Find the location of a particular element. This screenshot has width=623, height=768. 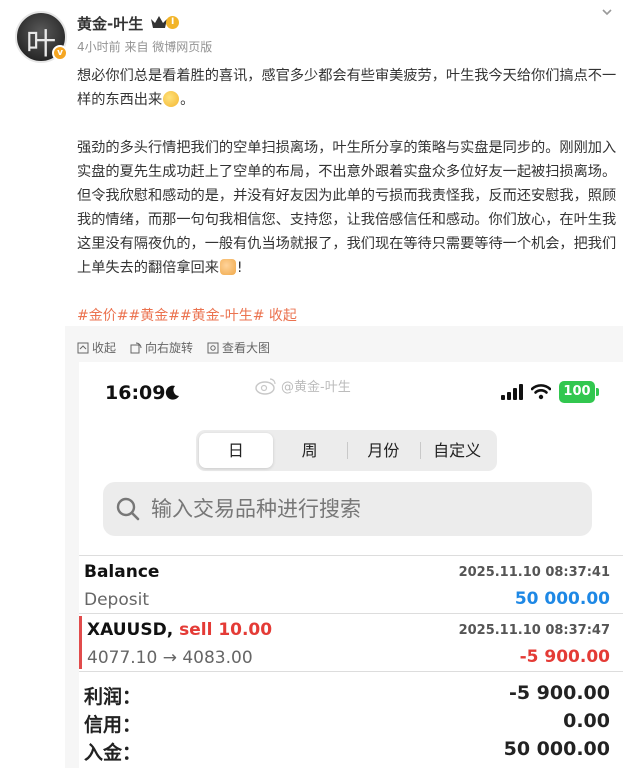

hashtag-author: #黄金-叶生# is located at coordinates (222, 316).